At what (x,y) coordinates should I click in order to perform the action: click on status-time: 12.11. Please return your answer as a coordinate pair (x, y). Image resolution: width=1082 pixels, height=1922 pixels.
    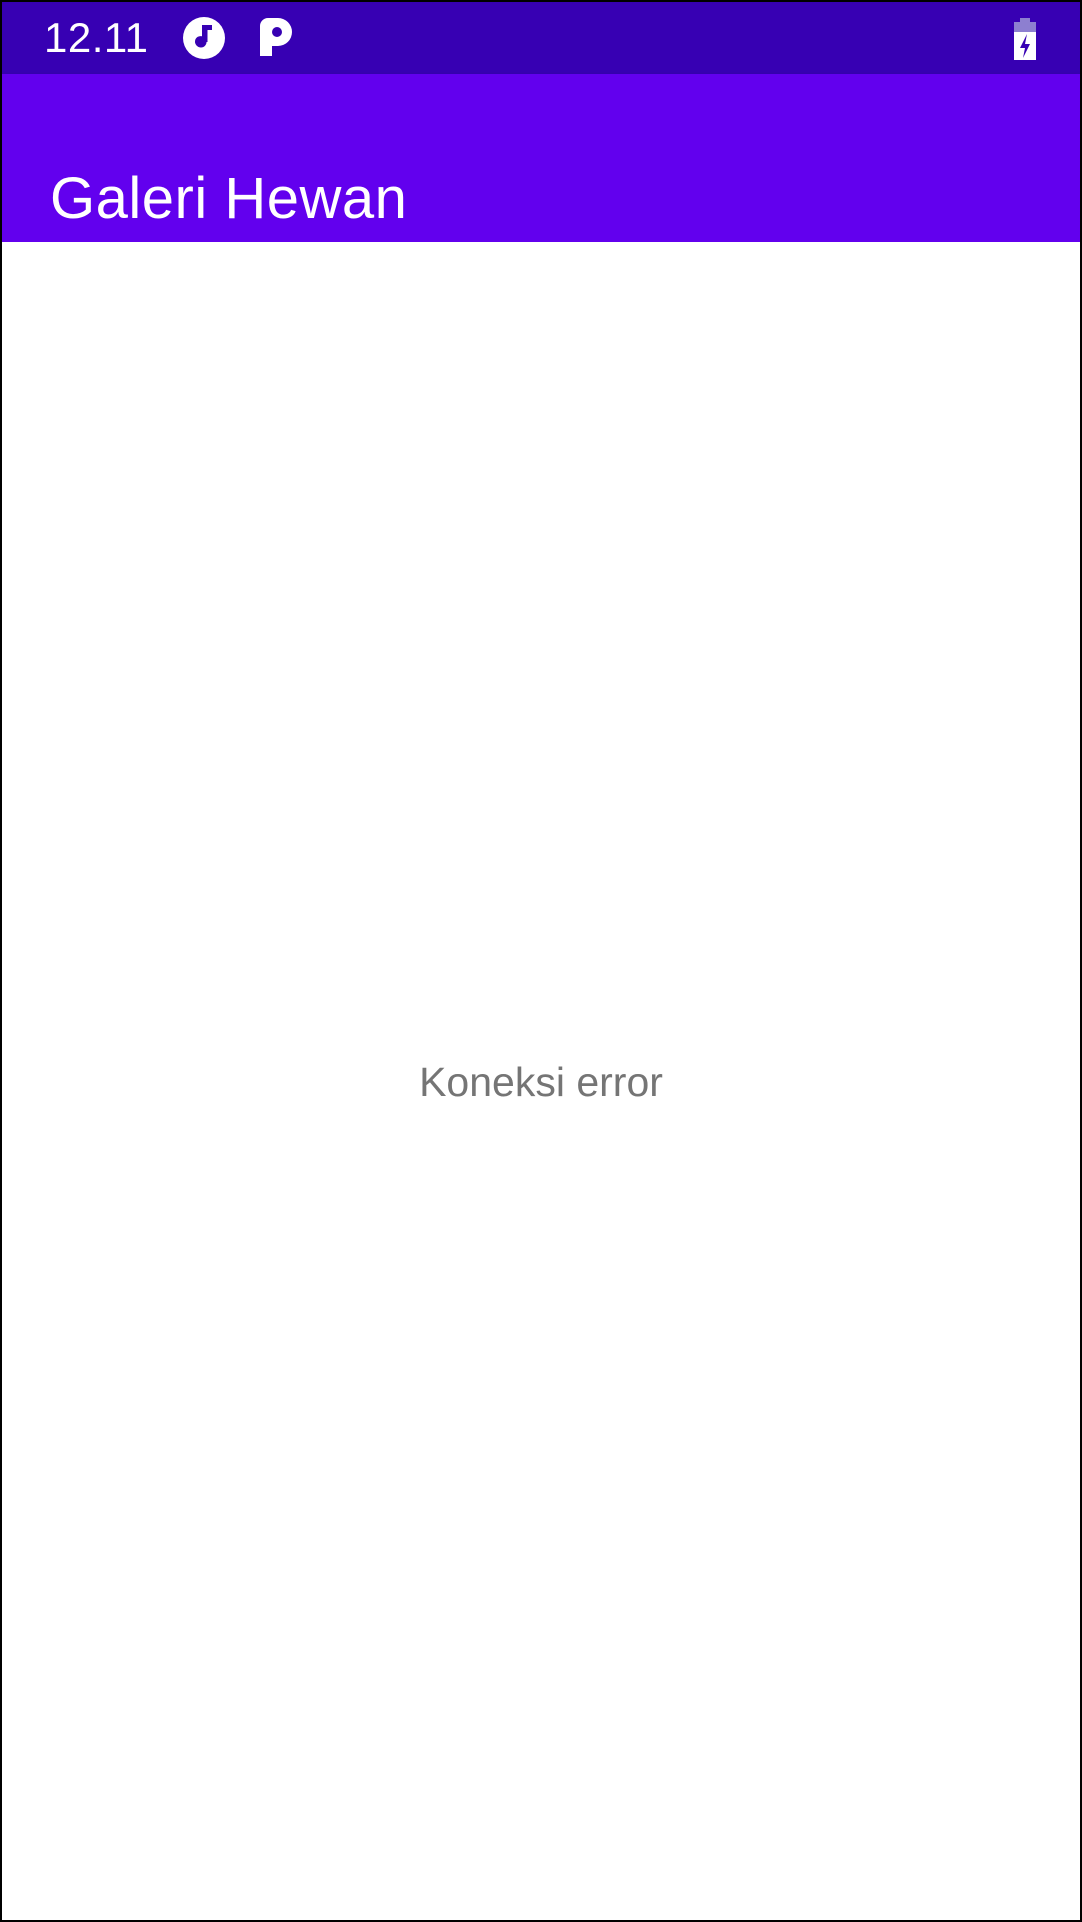
    Looking at the image, I should click on (96, 37).